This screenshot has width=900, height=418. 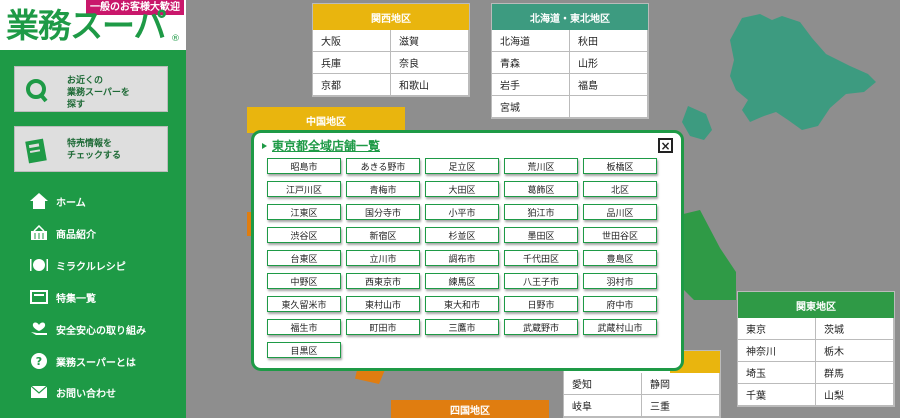 What do you see at coordinates (352, 63) in the screenshot?
I see `pref-hyogo: 兵庫` at bounding box center [352, 63].